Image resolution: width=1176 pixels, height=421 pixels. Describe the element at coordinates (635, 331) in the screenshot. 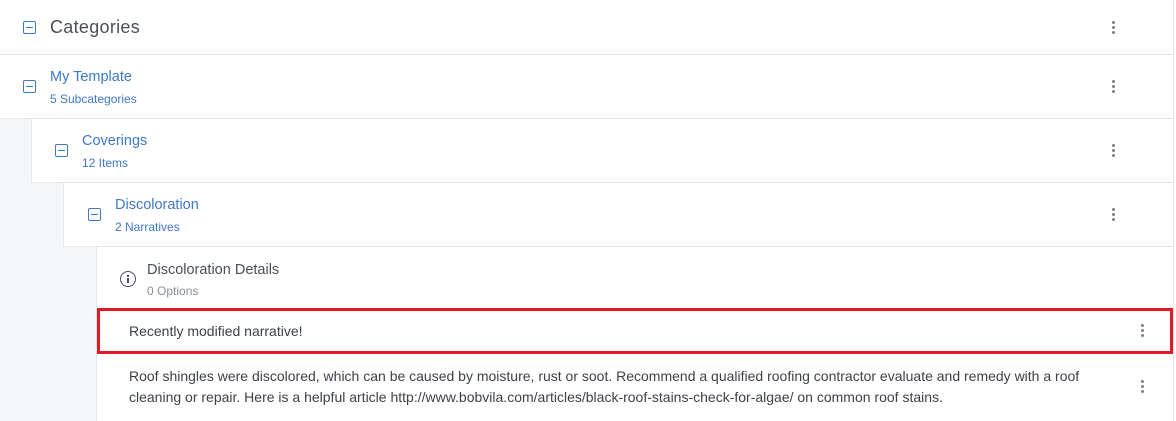

I see `highlight-box` at that location.